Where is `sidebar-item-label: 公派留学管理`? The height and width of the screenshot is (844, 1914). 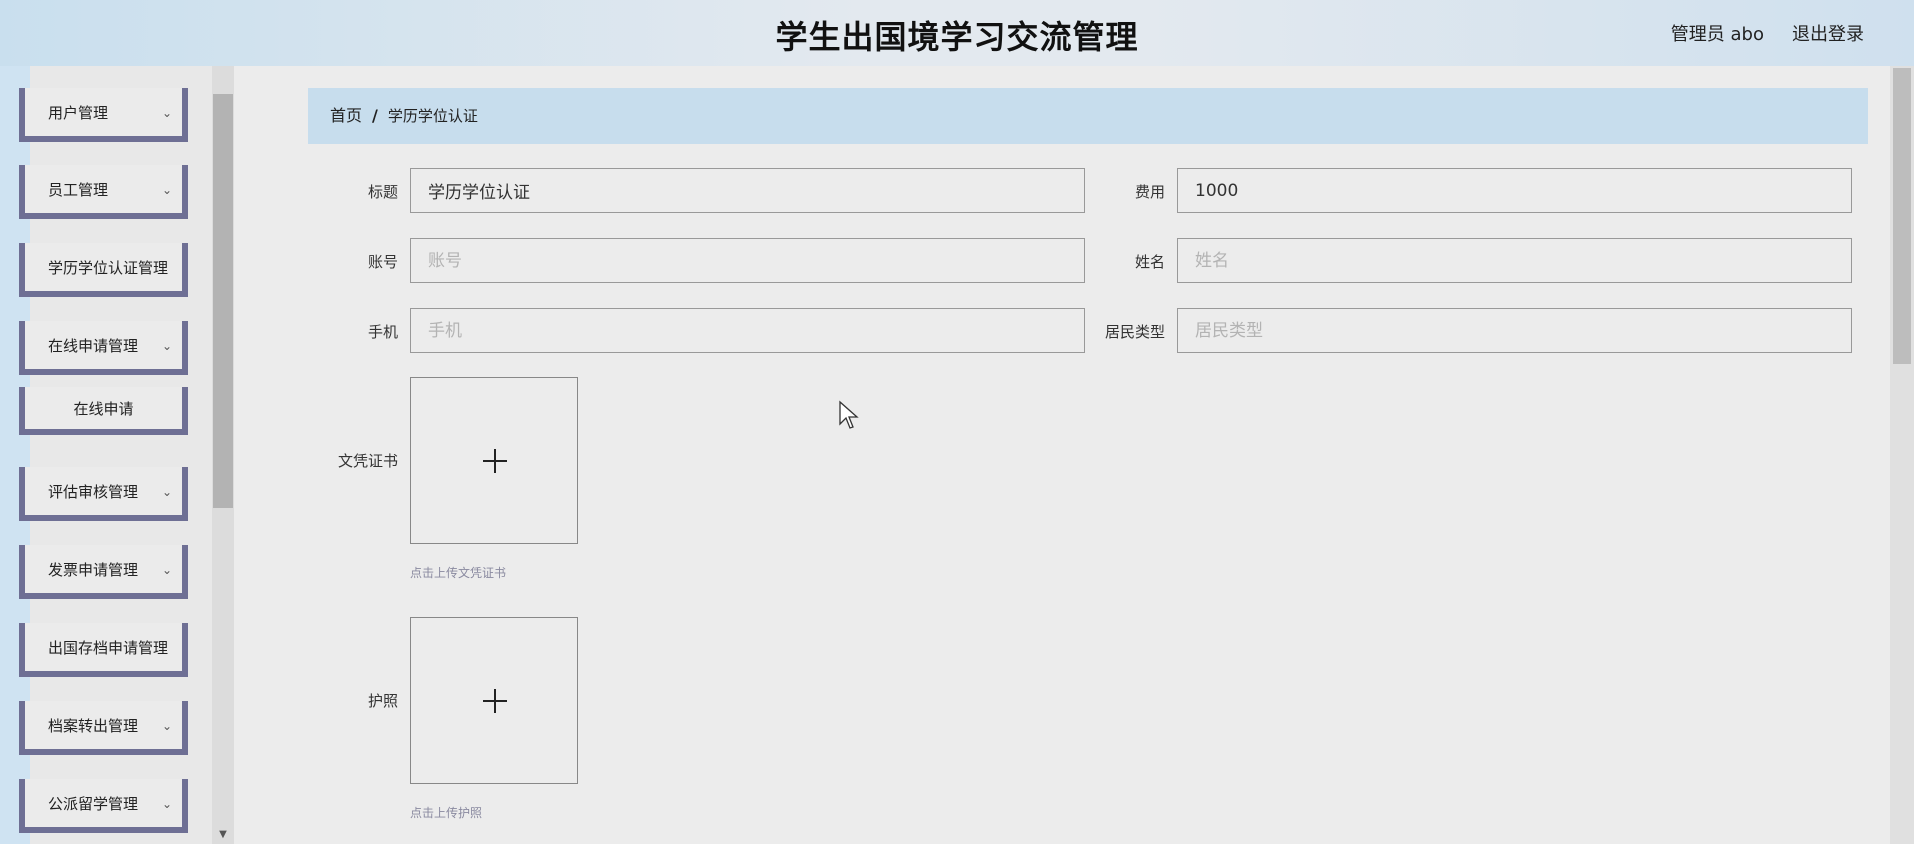
sidebar-item-label: 公派留学管理 is located at coordinates (93, 804).